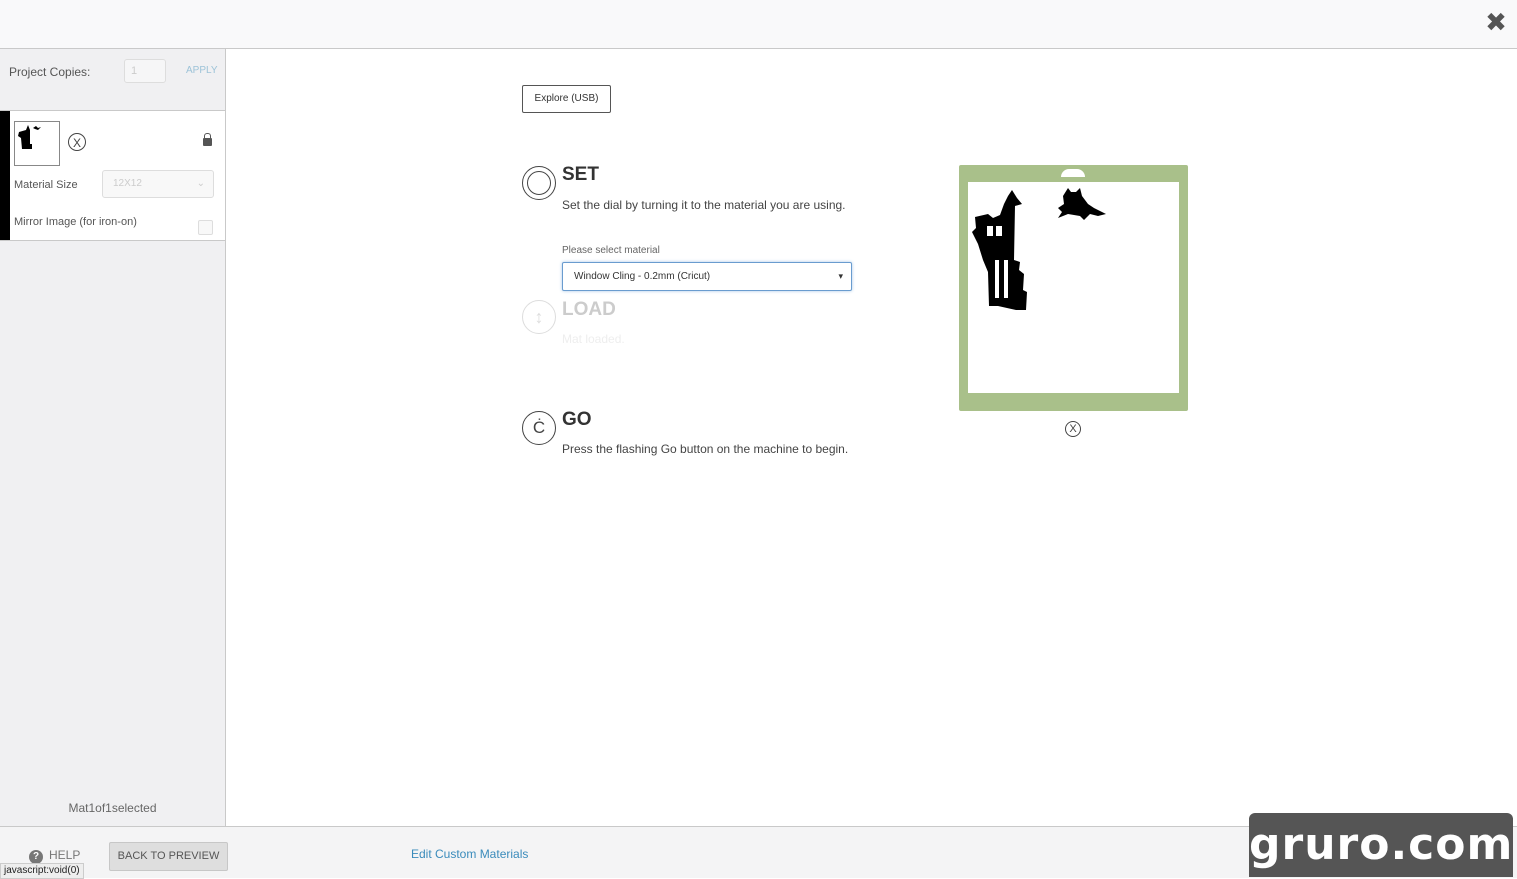 The height and width of the screenshot is (879, 1517). I want to click on mat-tab, so click(1073, 173).